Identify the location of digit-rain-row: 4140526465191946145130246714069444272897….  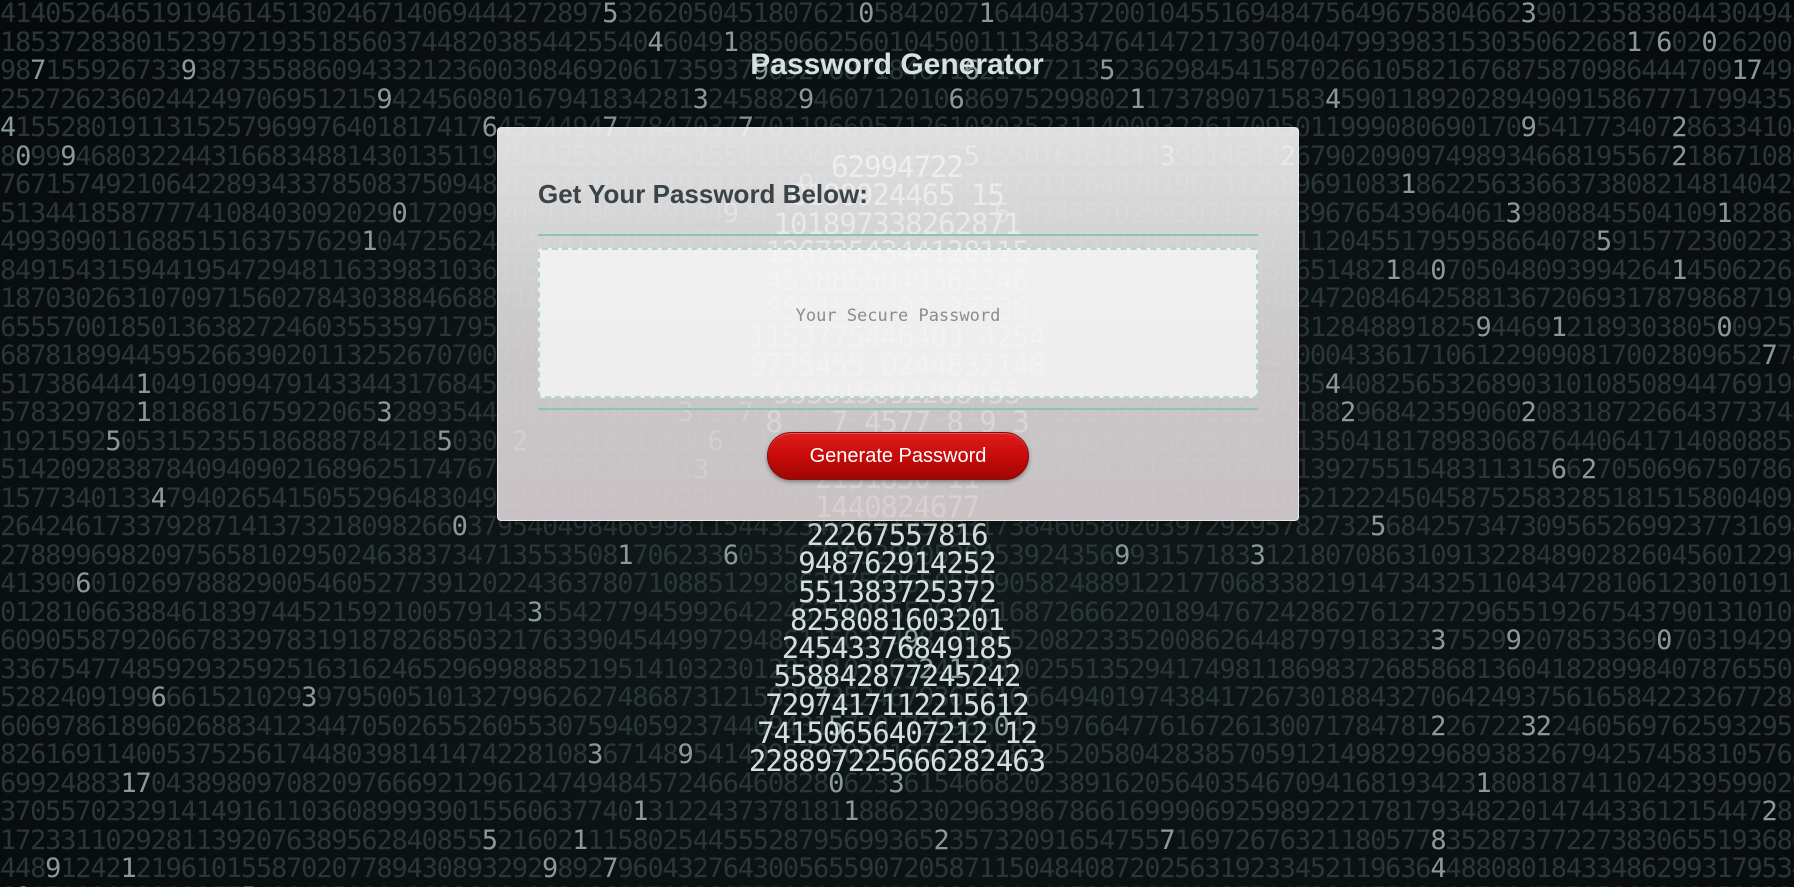
(897, 14).